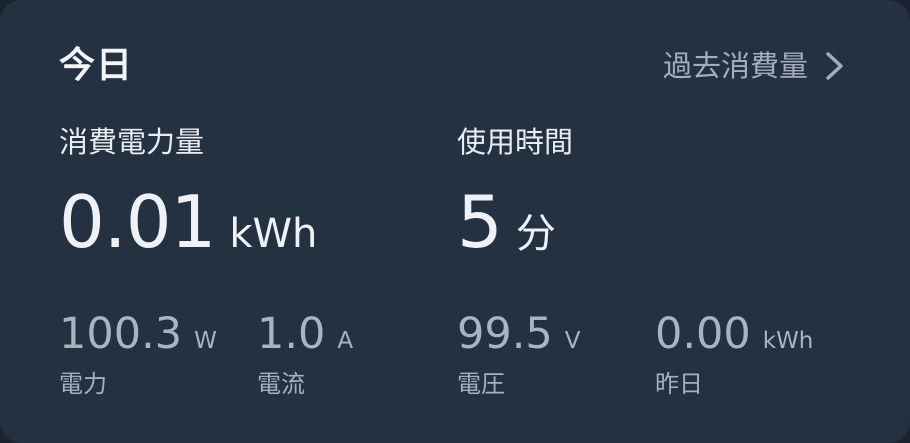 The image size is (910, 443). I want to click on usage-time-label: 使用時間, so click(515, 142).